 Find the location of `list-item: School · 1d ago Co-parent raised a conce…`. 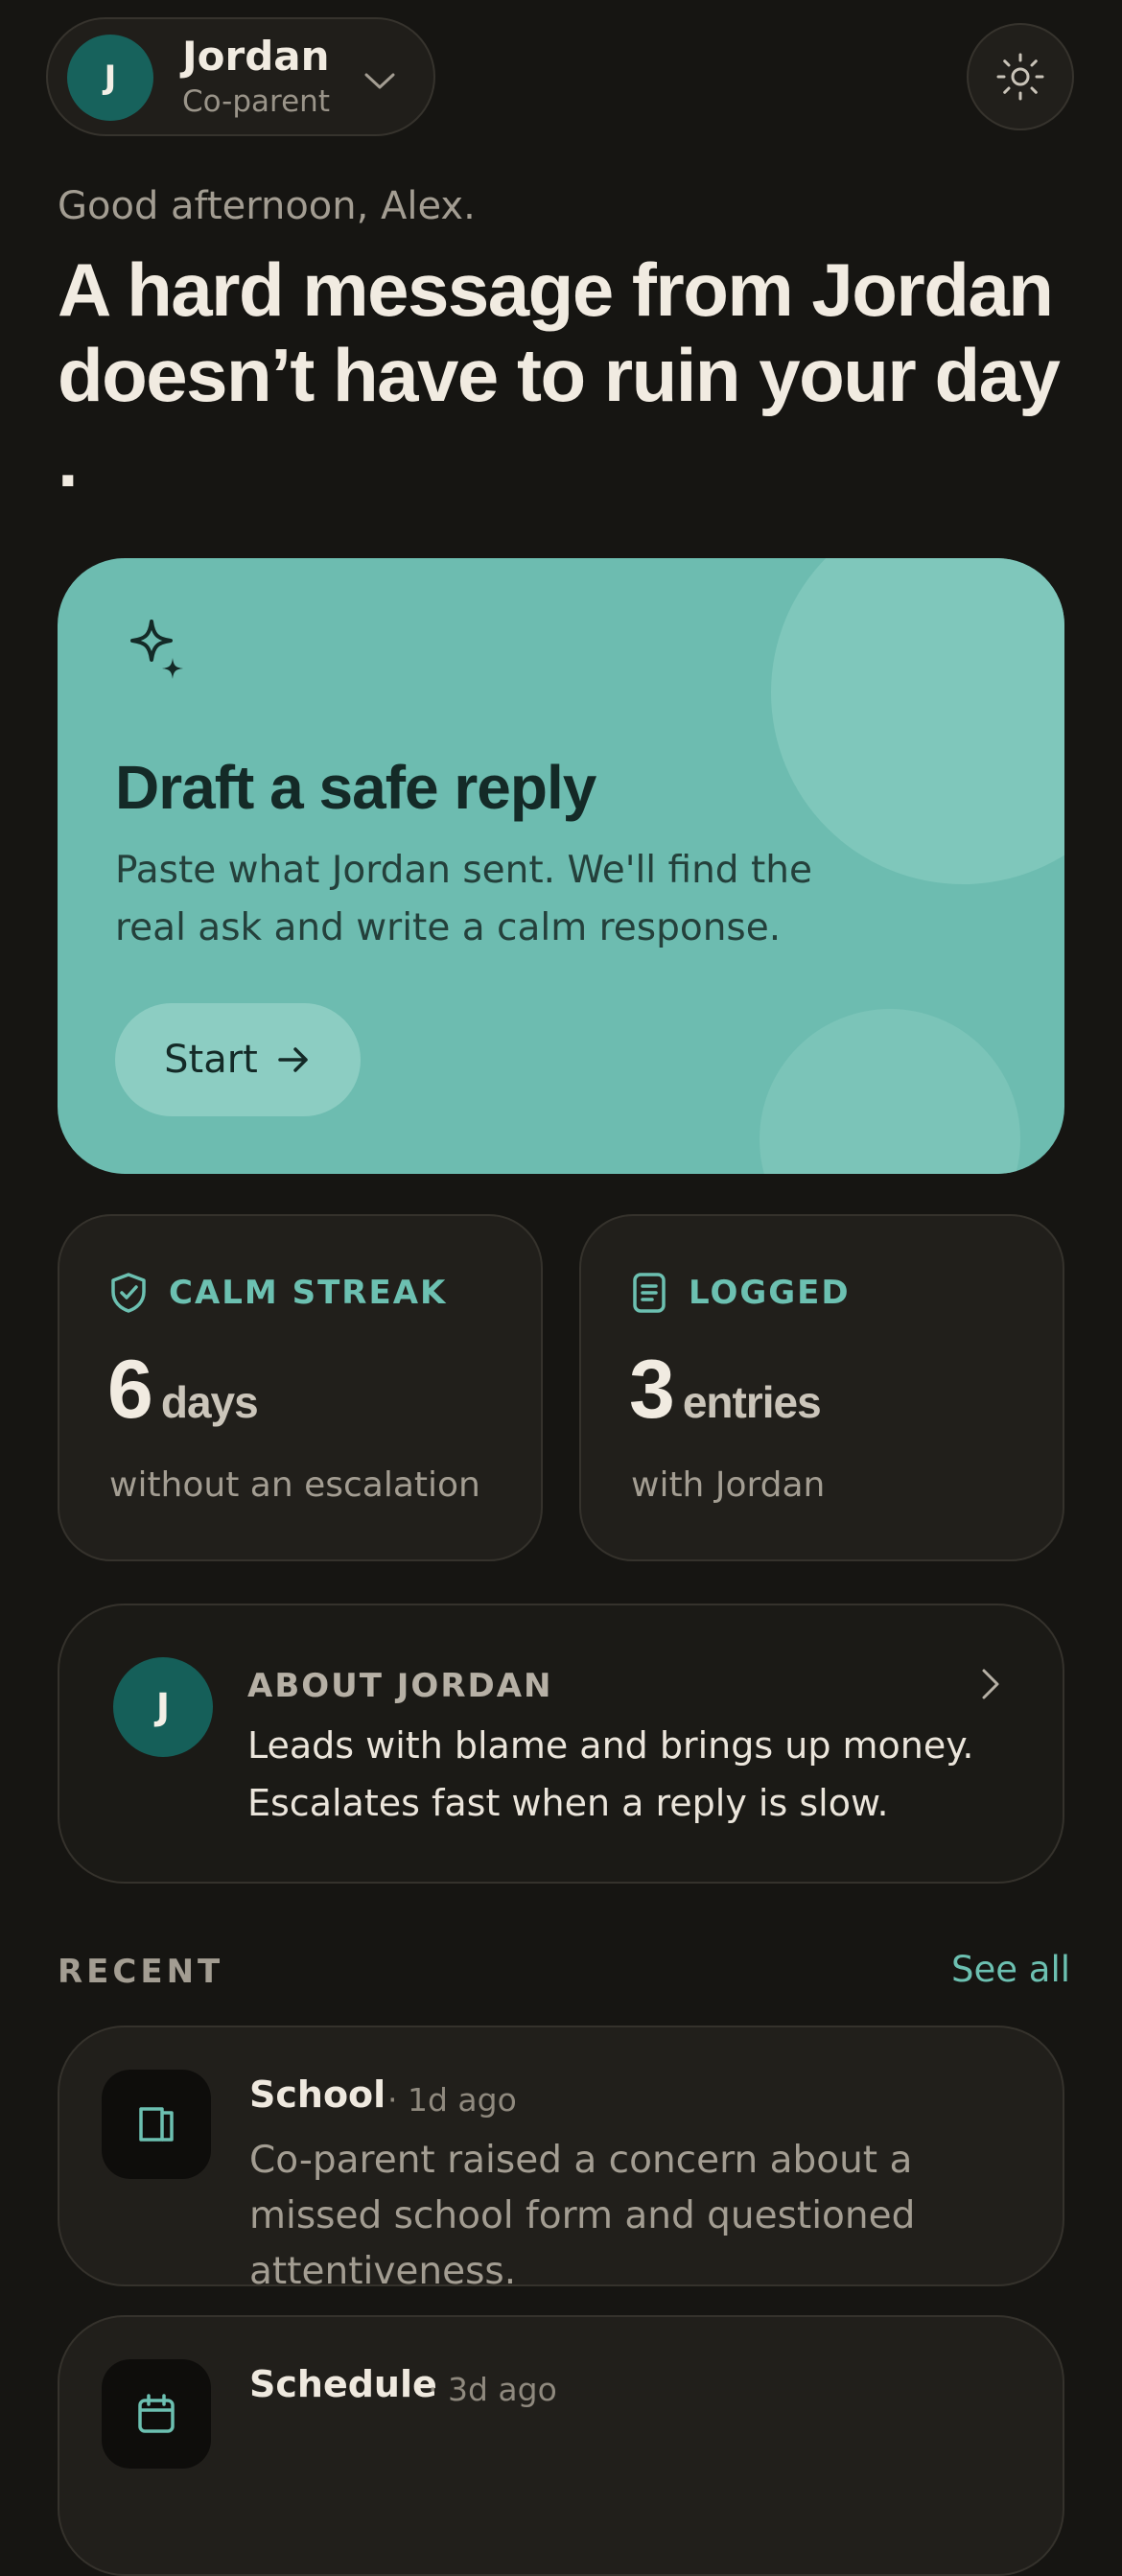

list-item: School · 1d ago Co-parent raised a conce… is located at coordinates (561, 2159).